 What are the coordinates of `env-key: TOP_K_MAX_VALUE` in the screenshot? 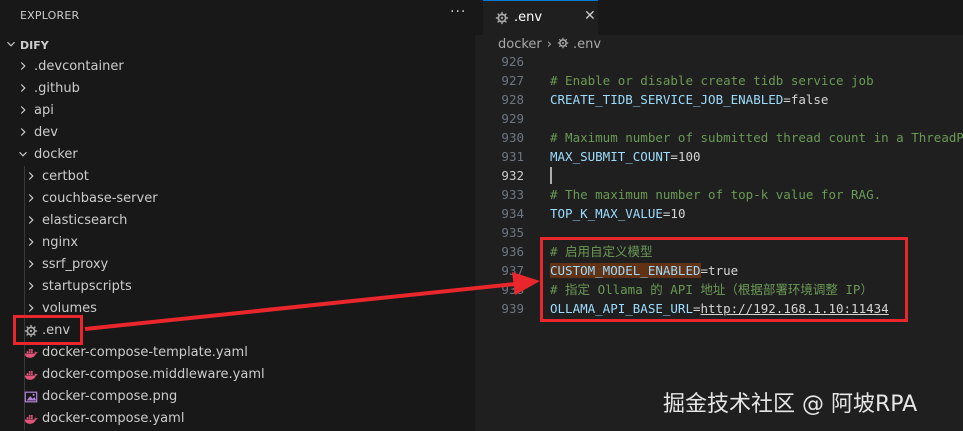 It's located at (606, 213).